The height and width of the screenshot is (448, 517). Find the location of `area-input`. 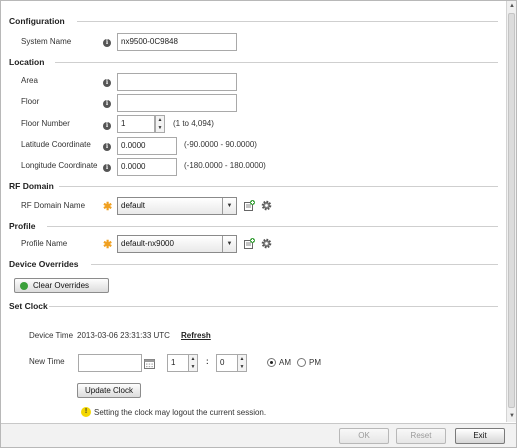

area-input is located at coordinates (177, 82).